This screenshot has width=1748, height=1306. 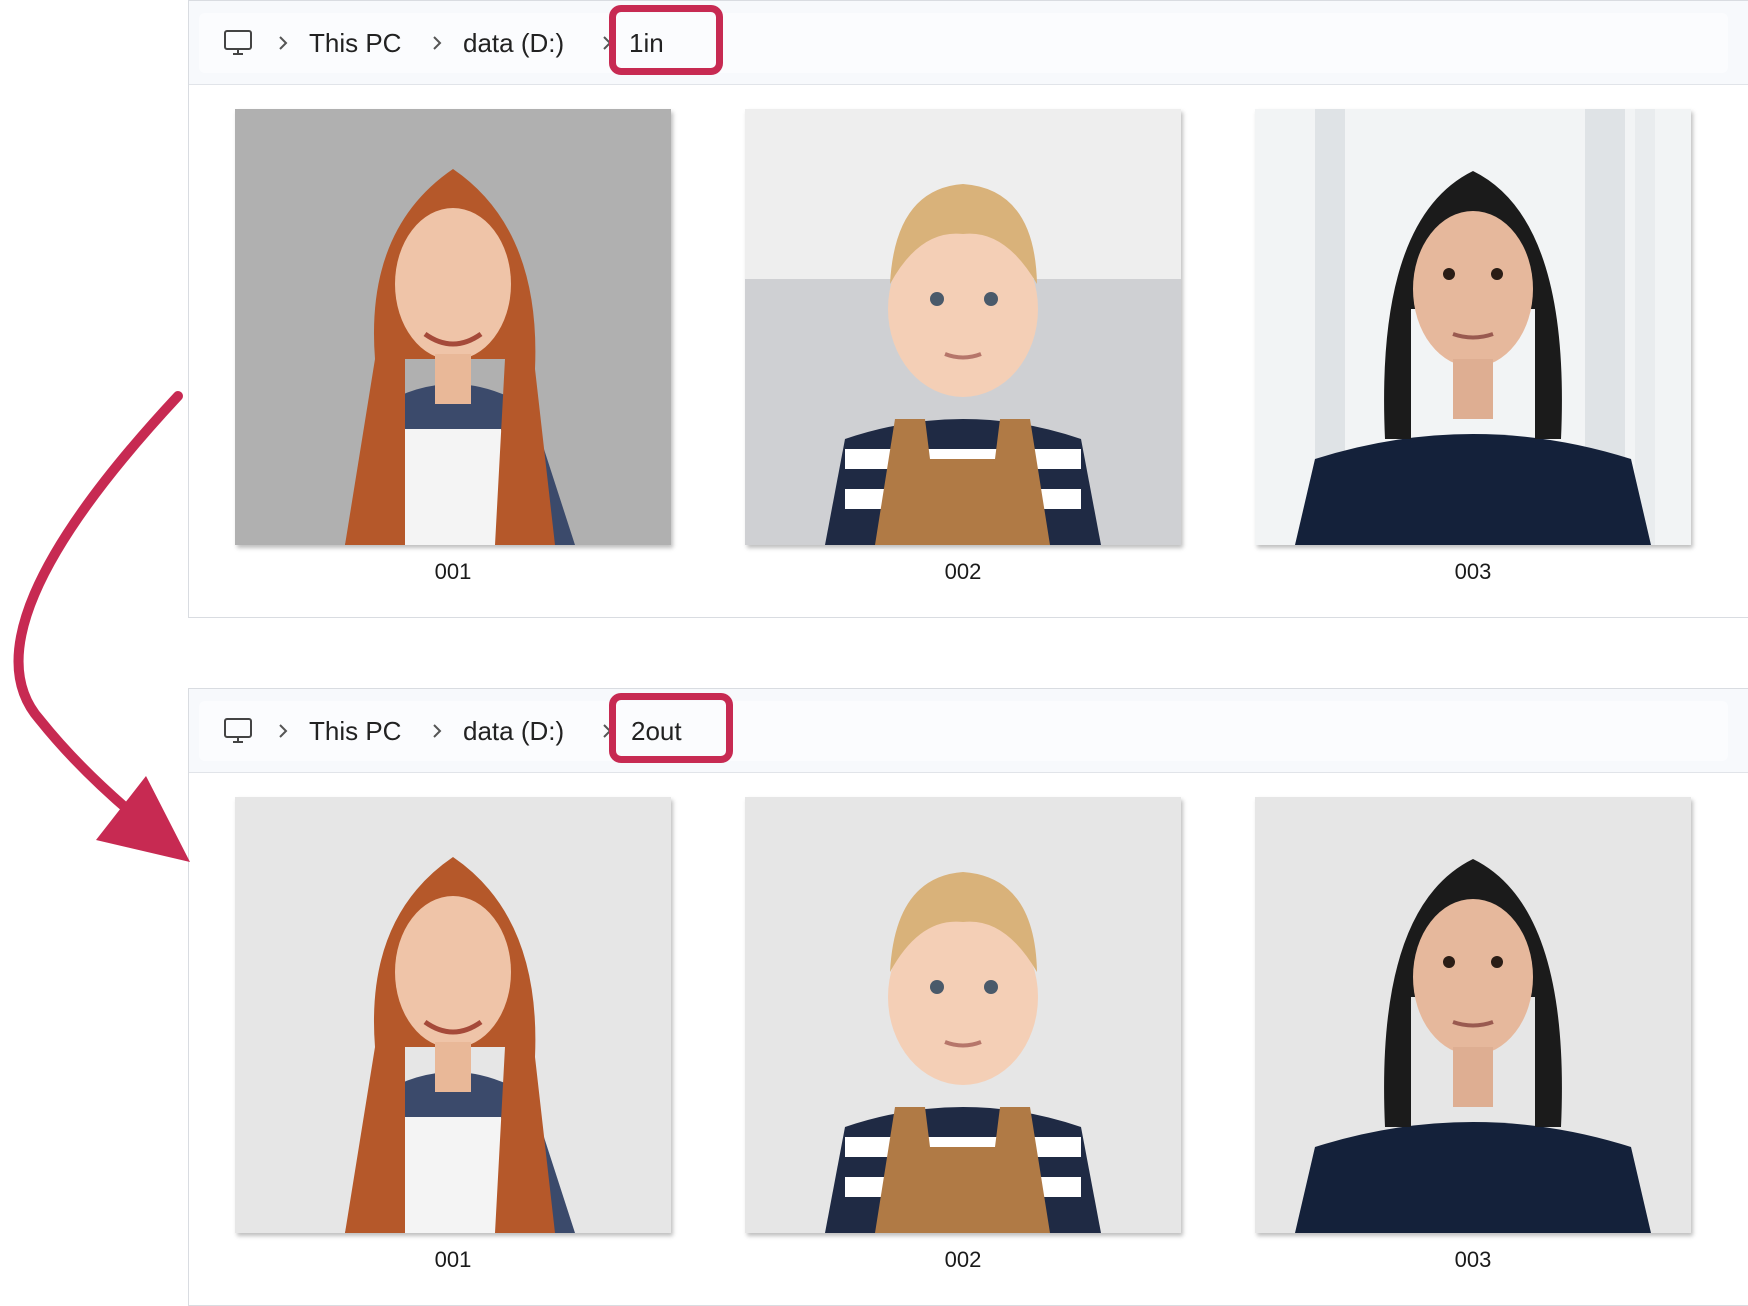 What do you see at coordinates (963, 43) in the screenshot?
I see `breadcrumb: This PC data (D:) 1in` at bounding box center [963, 43].